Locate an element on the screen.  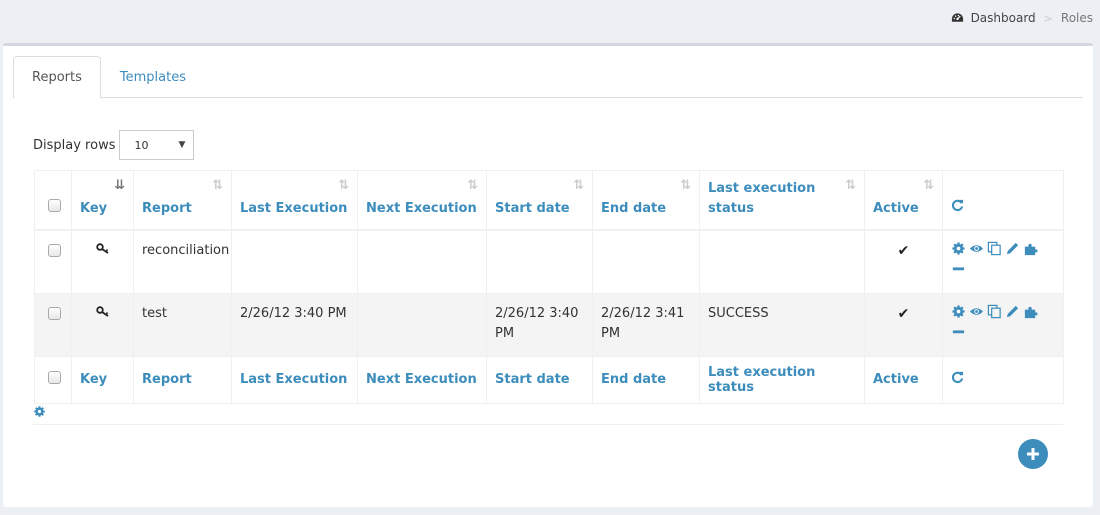
end-date-cell is located at coordinates (646, 261).